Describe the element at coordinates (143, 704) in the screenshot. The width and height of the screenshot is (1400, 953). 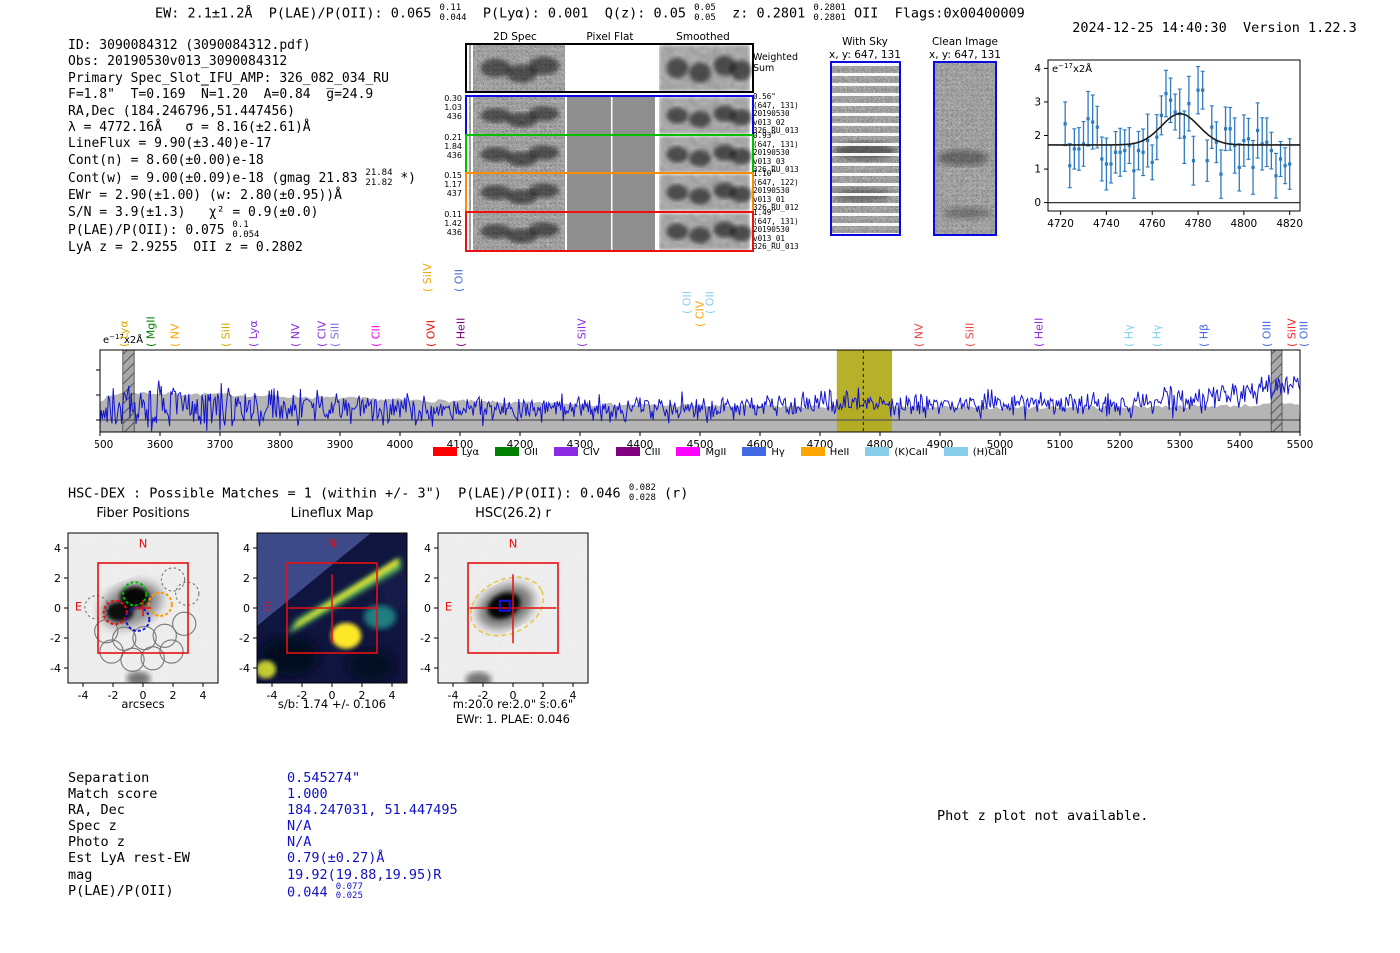
I see `fiber-xlabel: arcsecs` at that location.